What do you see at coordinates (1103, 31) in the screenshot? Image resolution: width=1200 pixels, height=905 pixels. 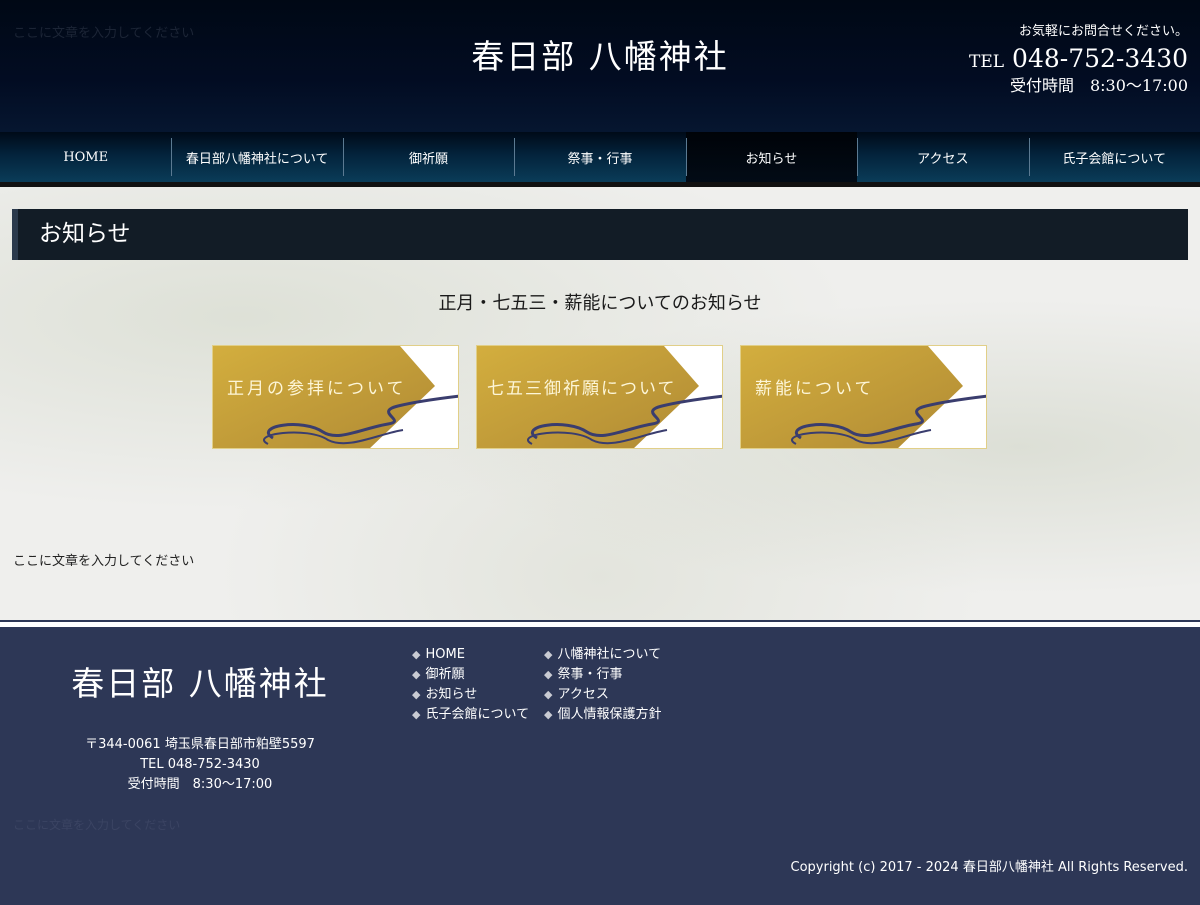 I see `contact-lead: お気軽にお問合せください。` at bounding box center [1103, 31].